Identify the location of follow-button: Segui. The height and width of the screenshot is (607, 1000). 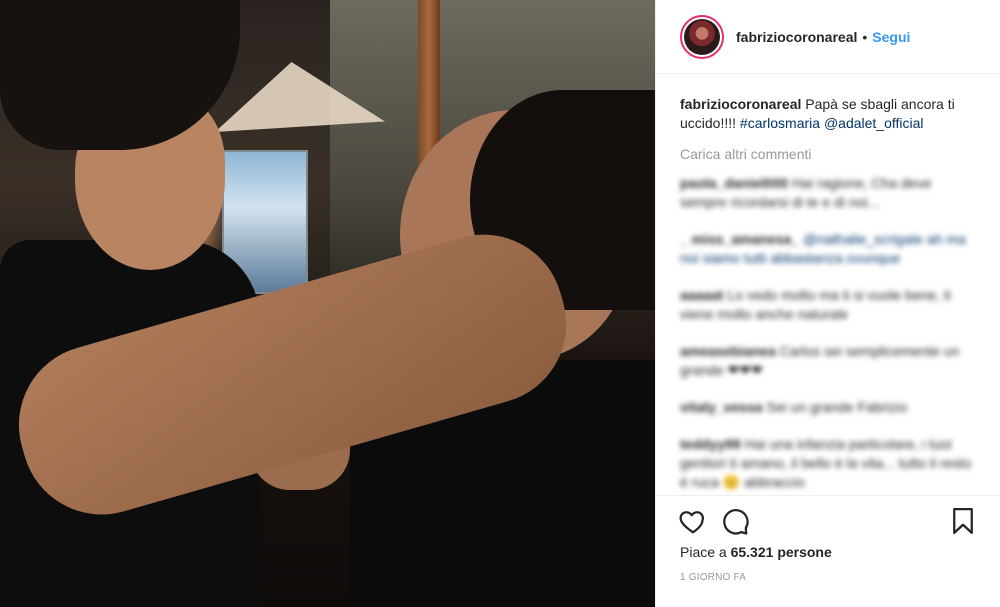
(891, 37).